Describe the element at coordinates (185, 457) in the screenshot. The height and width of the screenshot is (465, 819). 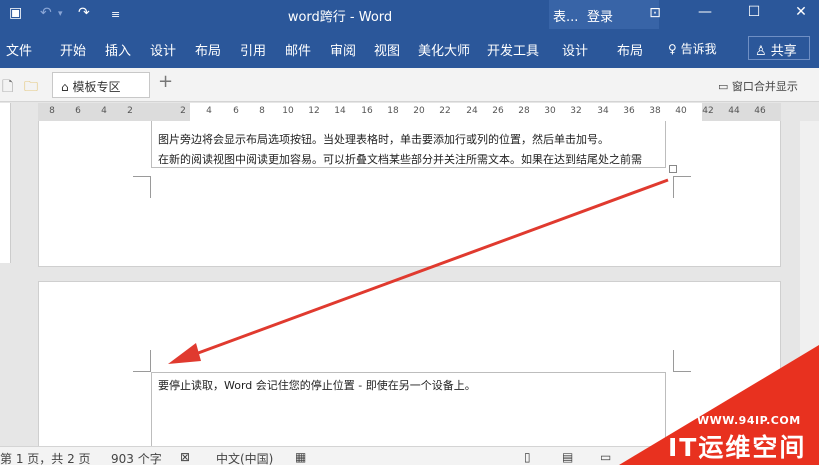
I see `proofing-icon: ⊠` at that location.